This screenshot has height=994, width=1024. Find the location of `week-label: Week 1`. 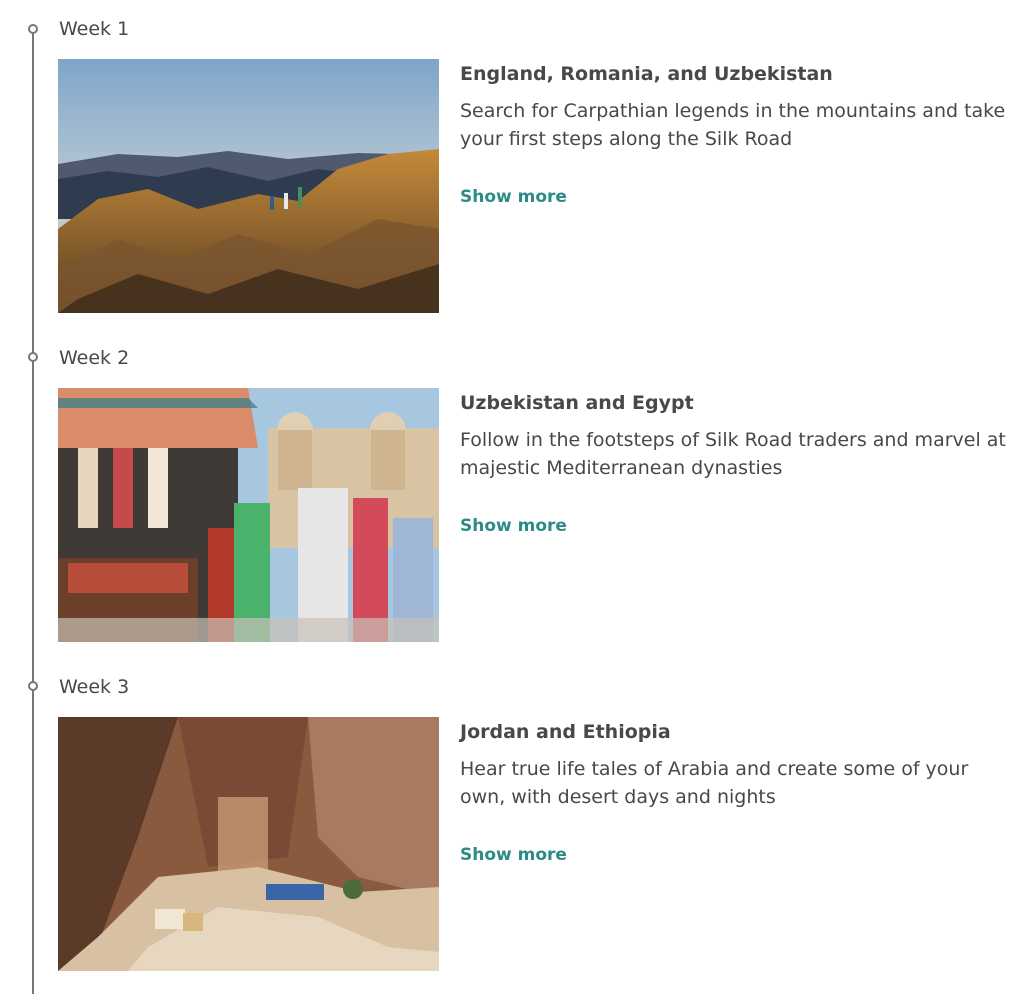

week-label: Week 1 is located at coordinates (94, 29).